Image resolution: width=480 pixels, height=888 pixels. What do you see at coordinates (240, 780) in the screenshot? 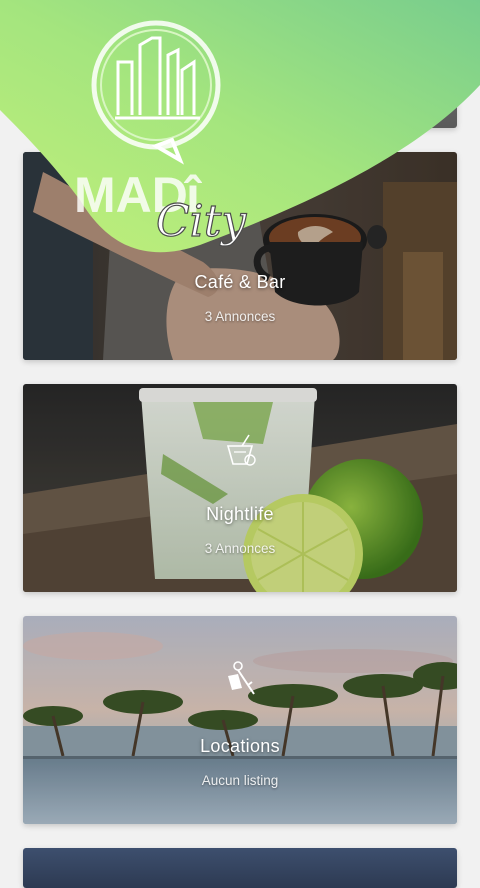
I see `category-count: Aucun listing` at bounding box center [240, 780].